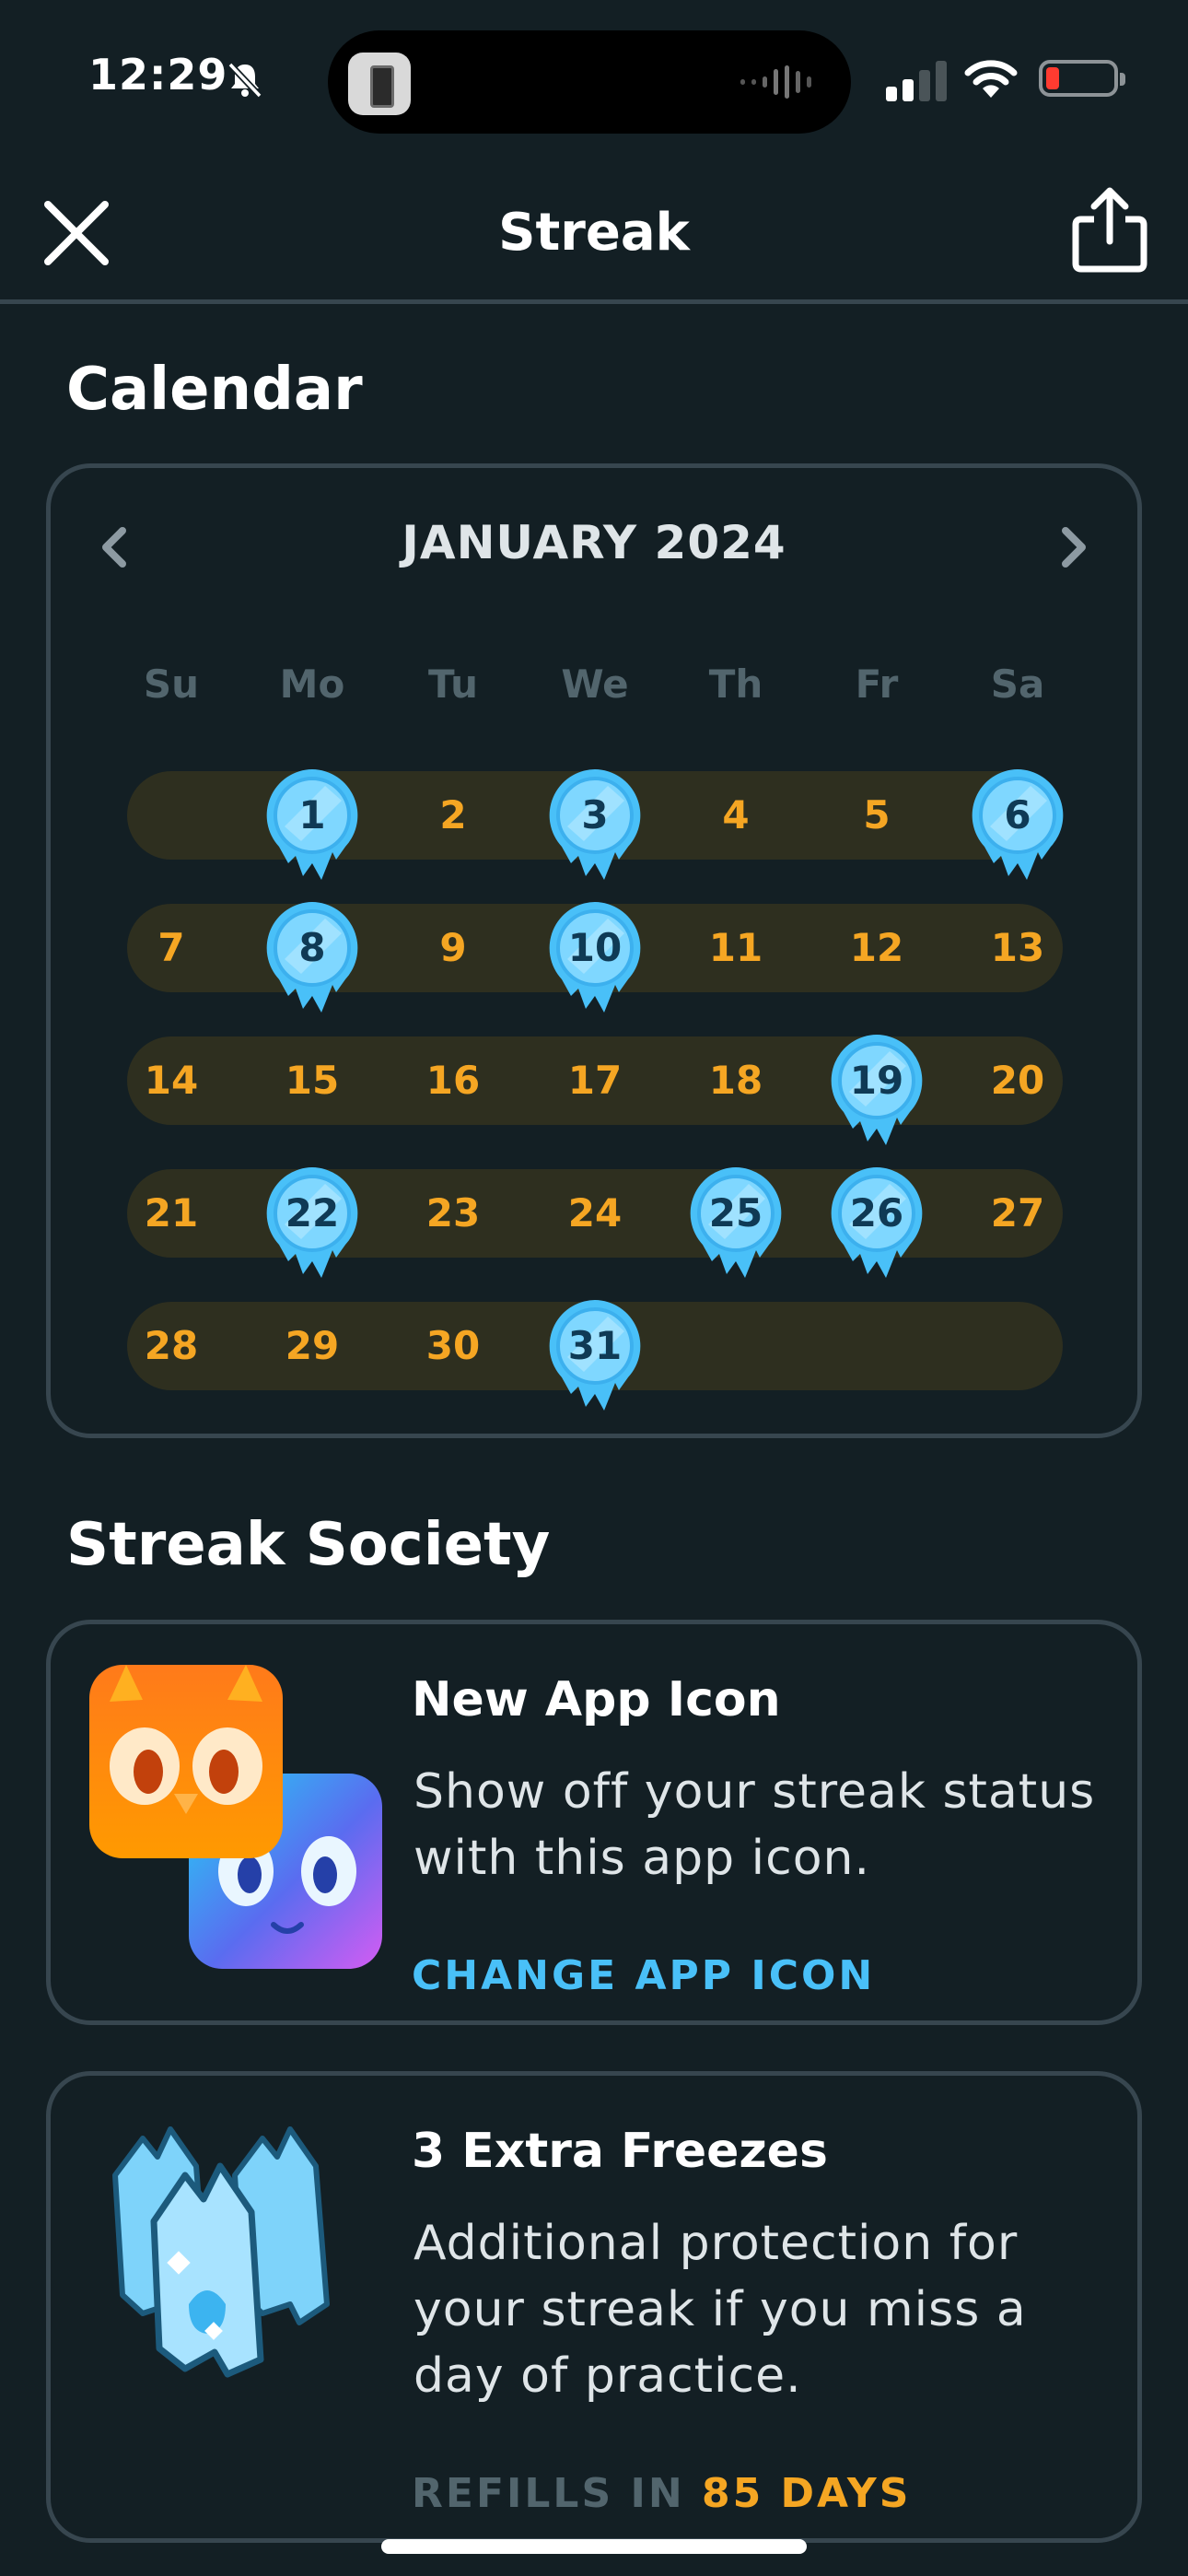 The image size is (1188, 2576). I want to click on calendar-day-frozen: 10, so click(595, 956).